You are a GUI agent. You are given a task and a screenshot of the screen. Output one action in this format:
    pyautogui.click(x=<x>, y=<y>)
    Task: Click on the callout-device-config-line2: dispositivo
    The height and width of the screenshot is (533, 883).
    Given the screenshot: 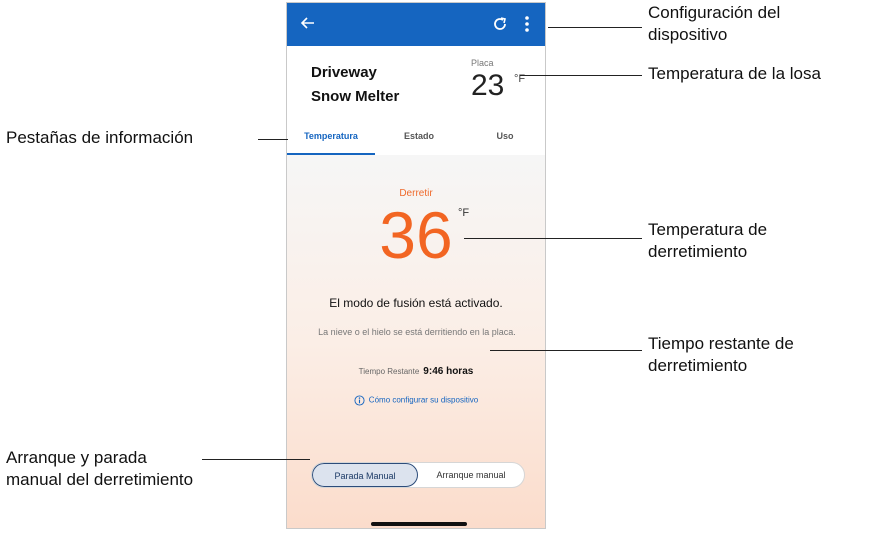 What is the action you would take?
    pyautogui.click(x=688, y=34)
    